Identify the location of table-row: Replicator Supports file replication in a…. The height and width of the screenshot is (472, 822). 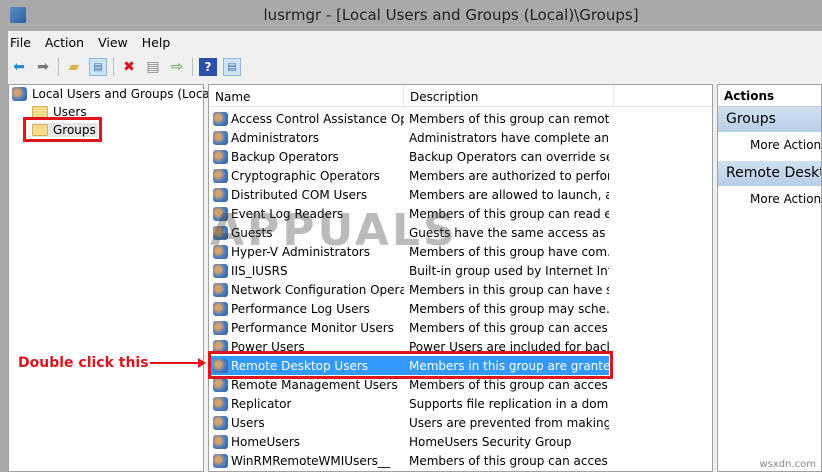
(409, 403).